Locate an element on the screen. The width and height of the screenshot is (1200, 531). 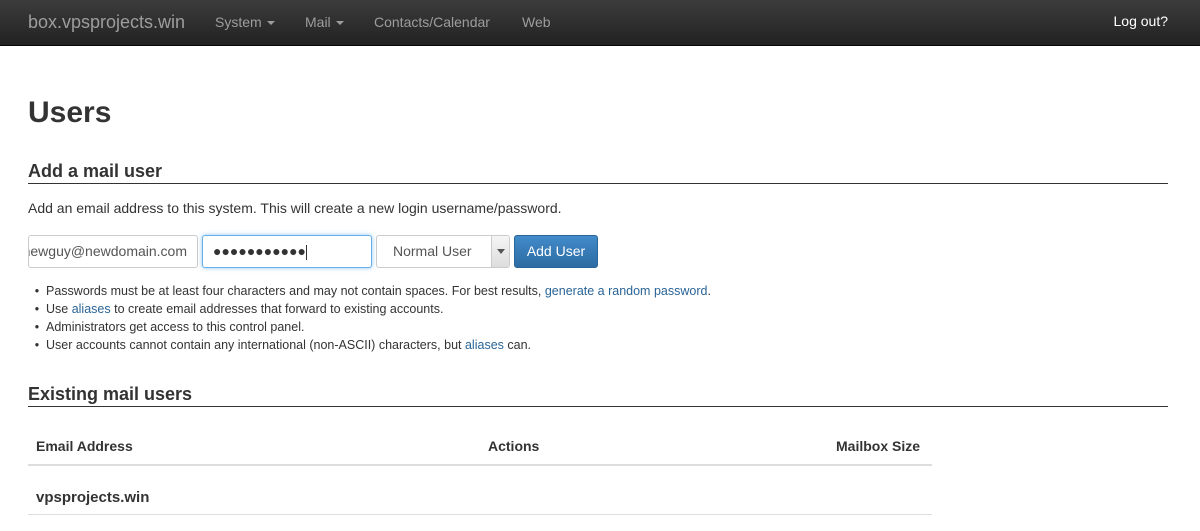
help-text: Use is located at coordinates (59, 309).